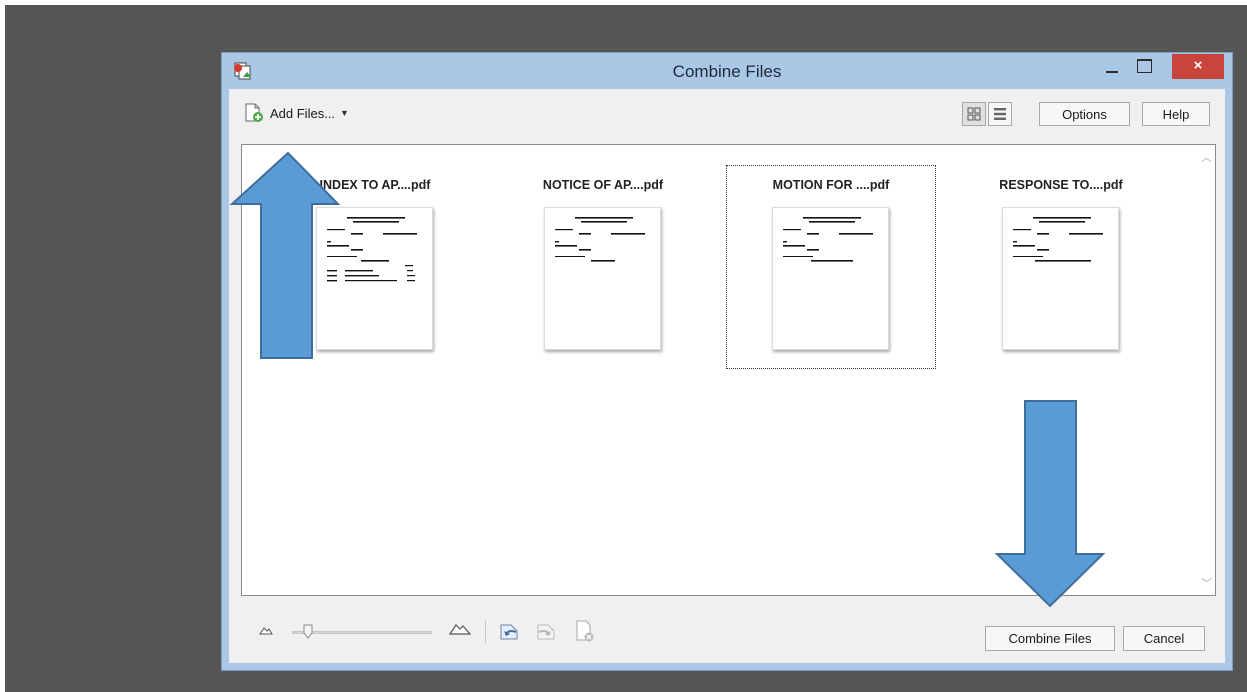 The height and width of the screenshot is (692, 1247). Describe the element at coordinates (727, 629) in the screenshot. I see `bottom-bar: Combine Files Cancel` at that location.